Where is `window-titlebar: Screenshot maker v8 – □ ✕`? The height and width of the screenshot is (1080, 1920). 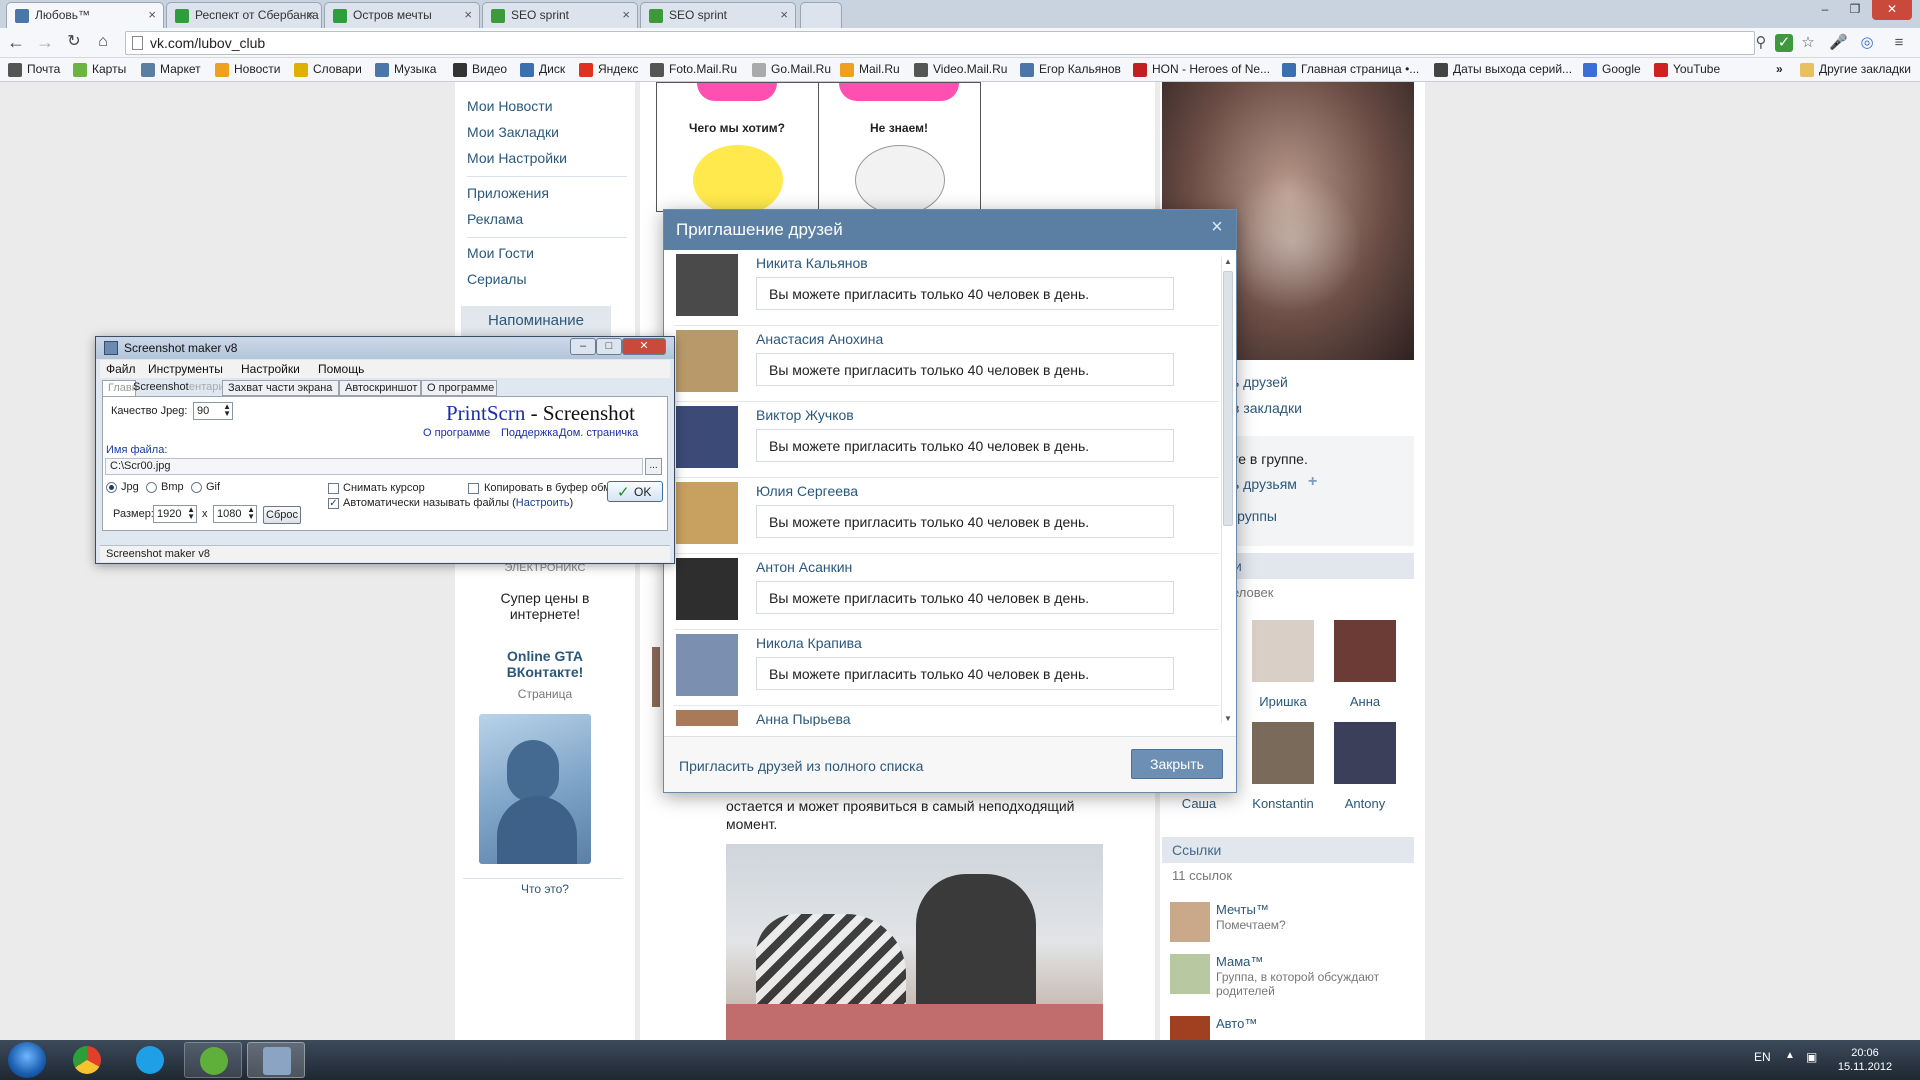
window-titlebar: Screenshot maker v8 – □ ✕ is located at coordinates (385, 348).